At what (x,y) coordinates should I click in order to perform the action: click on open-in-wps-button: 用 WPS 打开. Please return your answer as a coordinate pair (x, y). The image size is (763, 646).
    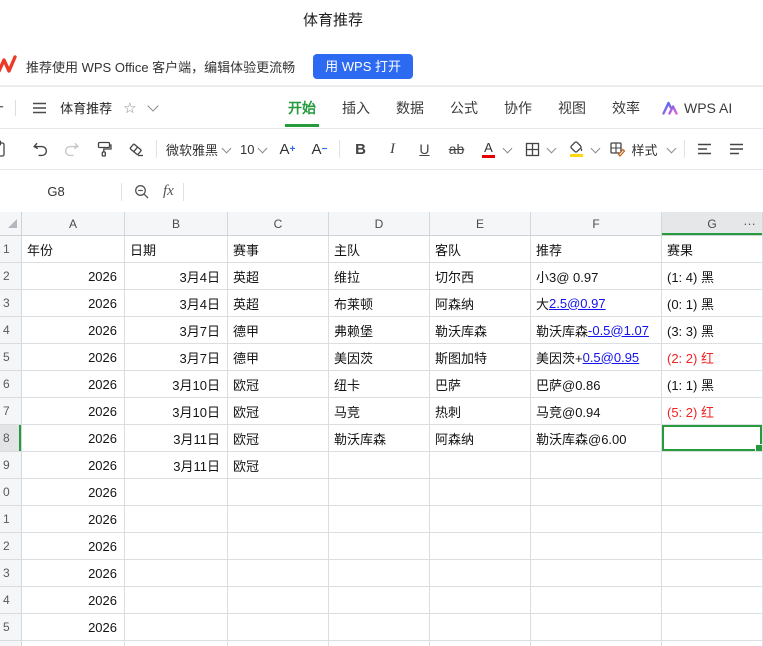
    Looking at the image, I should click on (363, 66).